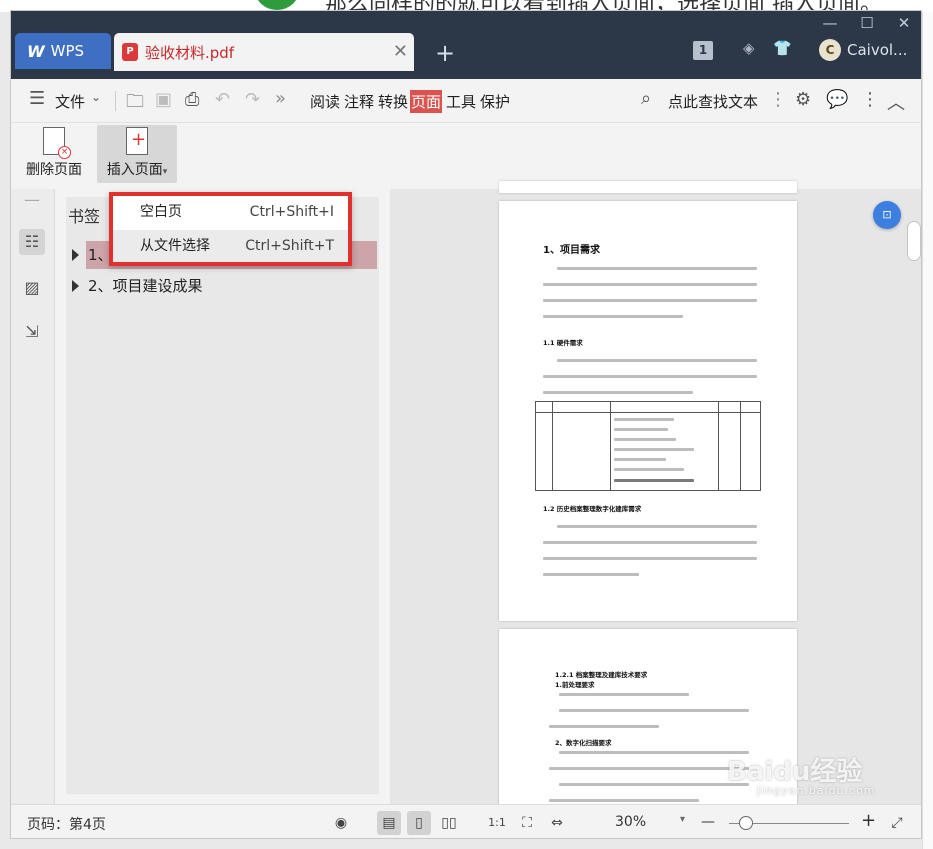  What do you see at coordinates (224, 286) in the screenshot?
I see `bookmark-item-2: 2、项目建设成果` at bounding box center [224, 286].